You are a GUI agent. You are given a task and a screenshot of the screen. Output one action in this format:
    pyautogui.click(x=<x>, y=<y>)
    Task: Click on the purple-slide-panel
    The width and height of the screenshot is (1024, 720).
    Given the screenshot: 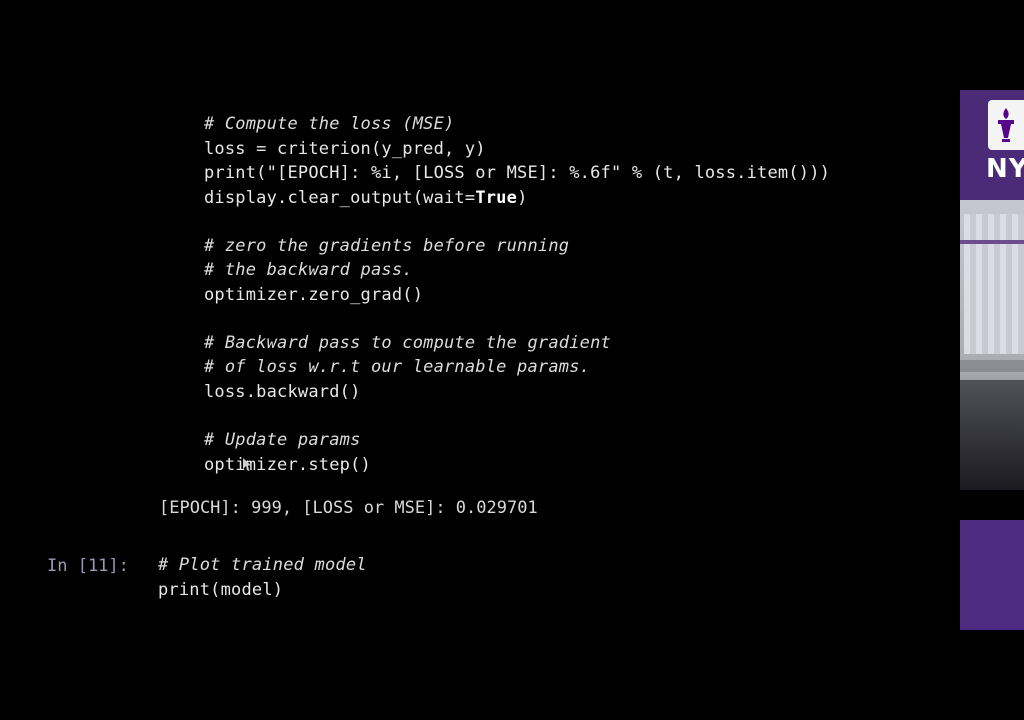 What is the action you would take?
    pyautogui.click(x=992, y=575)
    